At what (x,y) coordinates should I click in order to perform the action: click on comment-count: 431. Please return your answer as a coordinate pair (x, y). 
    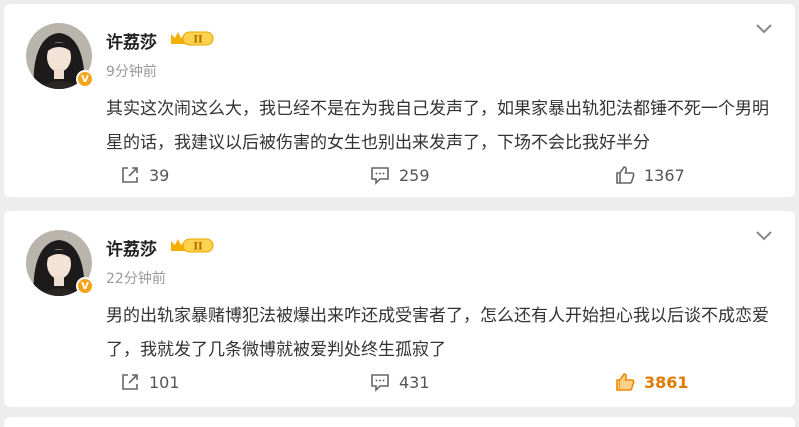
    Looking at the image, I should click on (414, 382).